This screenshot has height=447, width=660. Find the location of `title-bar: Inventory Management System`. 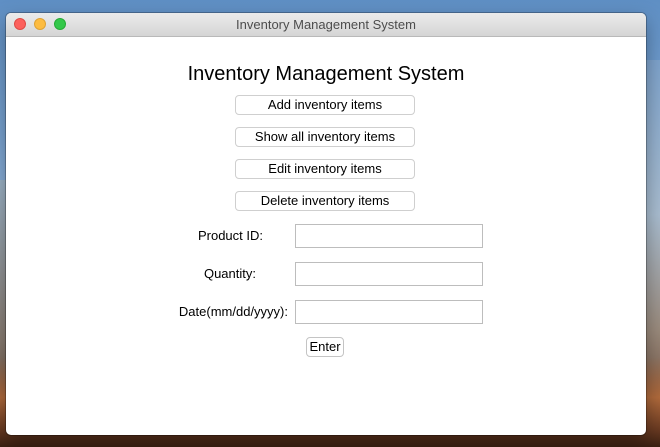

title-bar: Inventory Management System is located at coordinates (326, 25).